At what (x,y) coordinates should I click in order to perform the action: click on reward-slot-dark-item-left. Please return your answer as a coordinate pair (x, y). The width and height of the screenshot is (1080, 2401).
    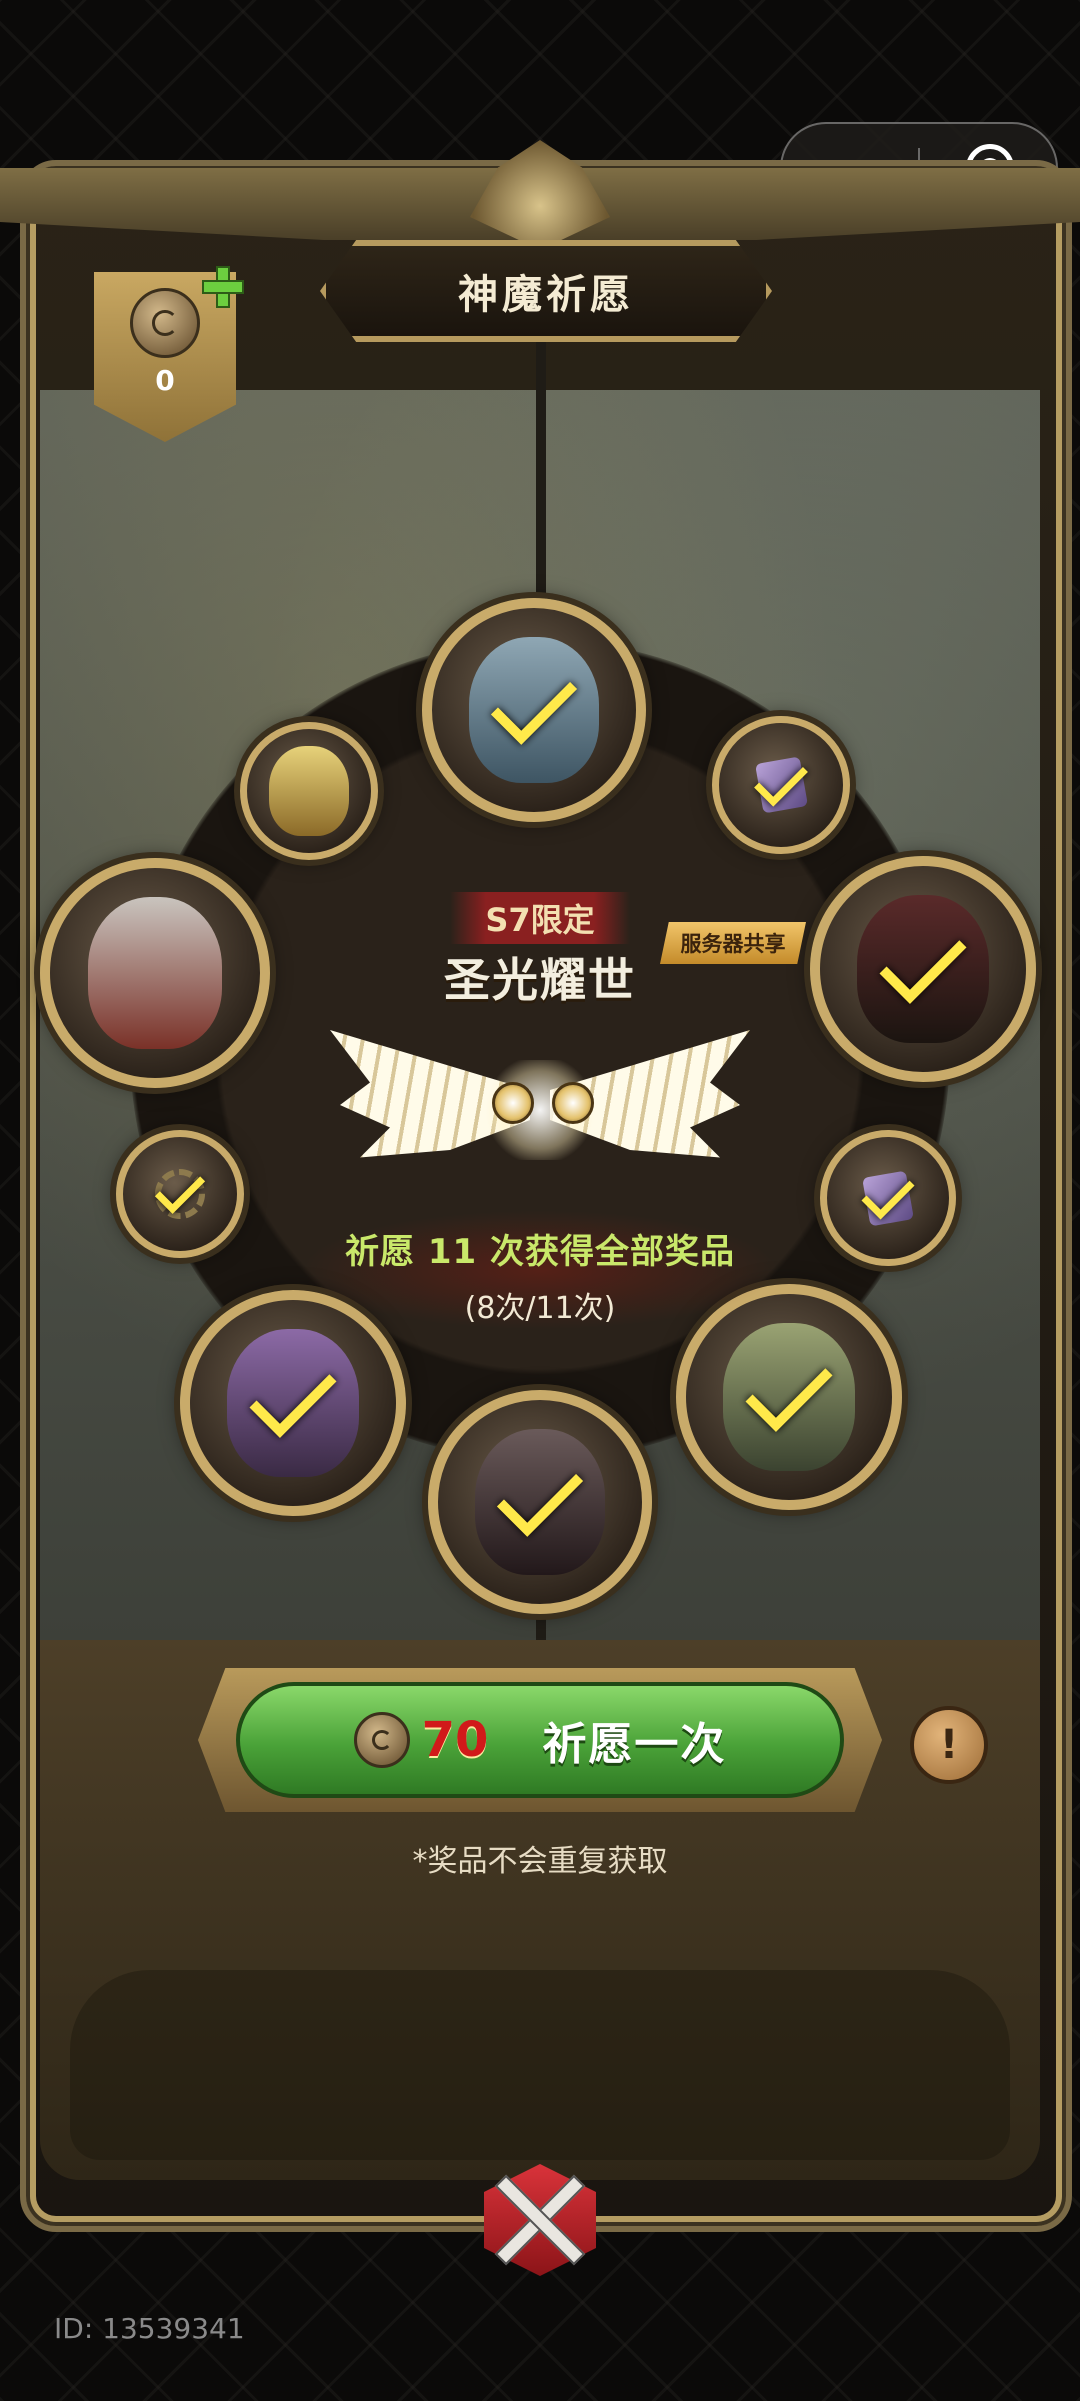
    Looking at the image, I should click on (180, 1194).